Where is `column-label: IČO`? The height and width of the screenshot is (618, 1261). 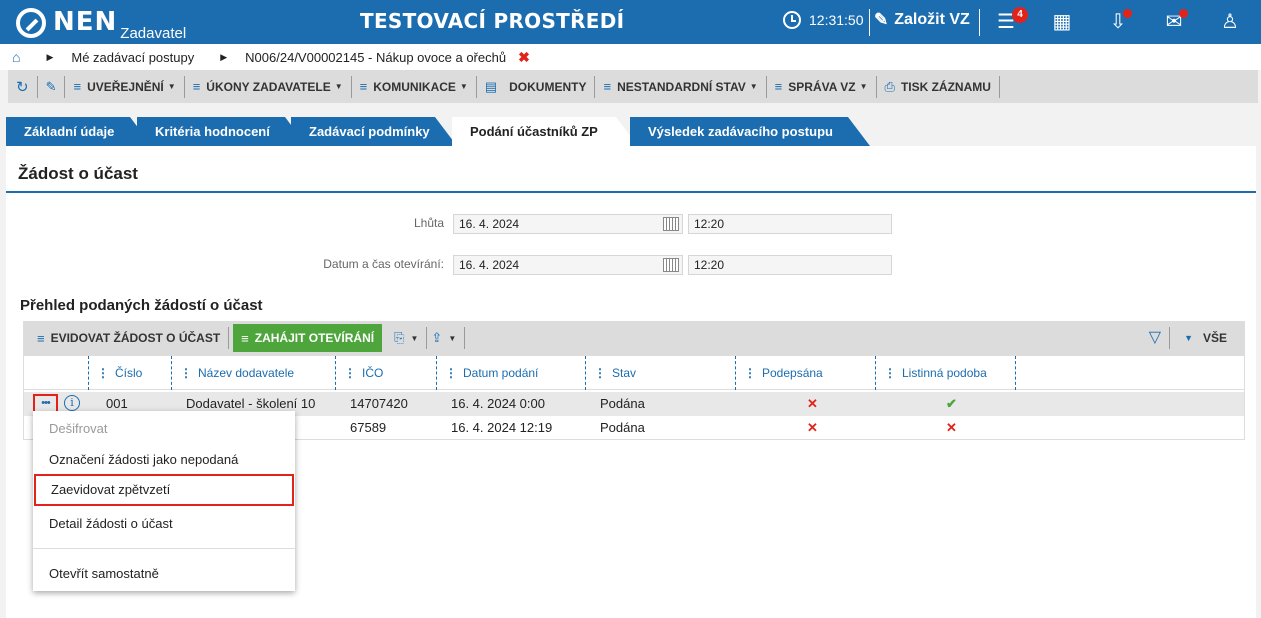
column-label: IČO is located at coordinates (373, 373).